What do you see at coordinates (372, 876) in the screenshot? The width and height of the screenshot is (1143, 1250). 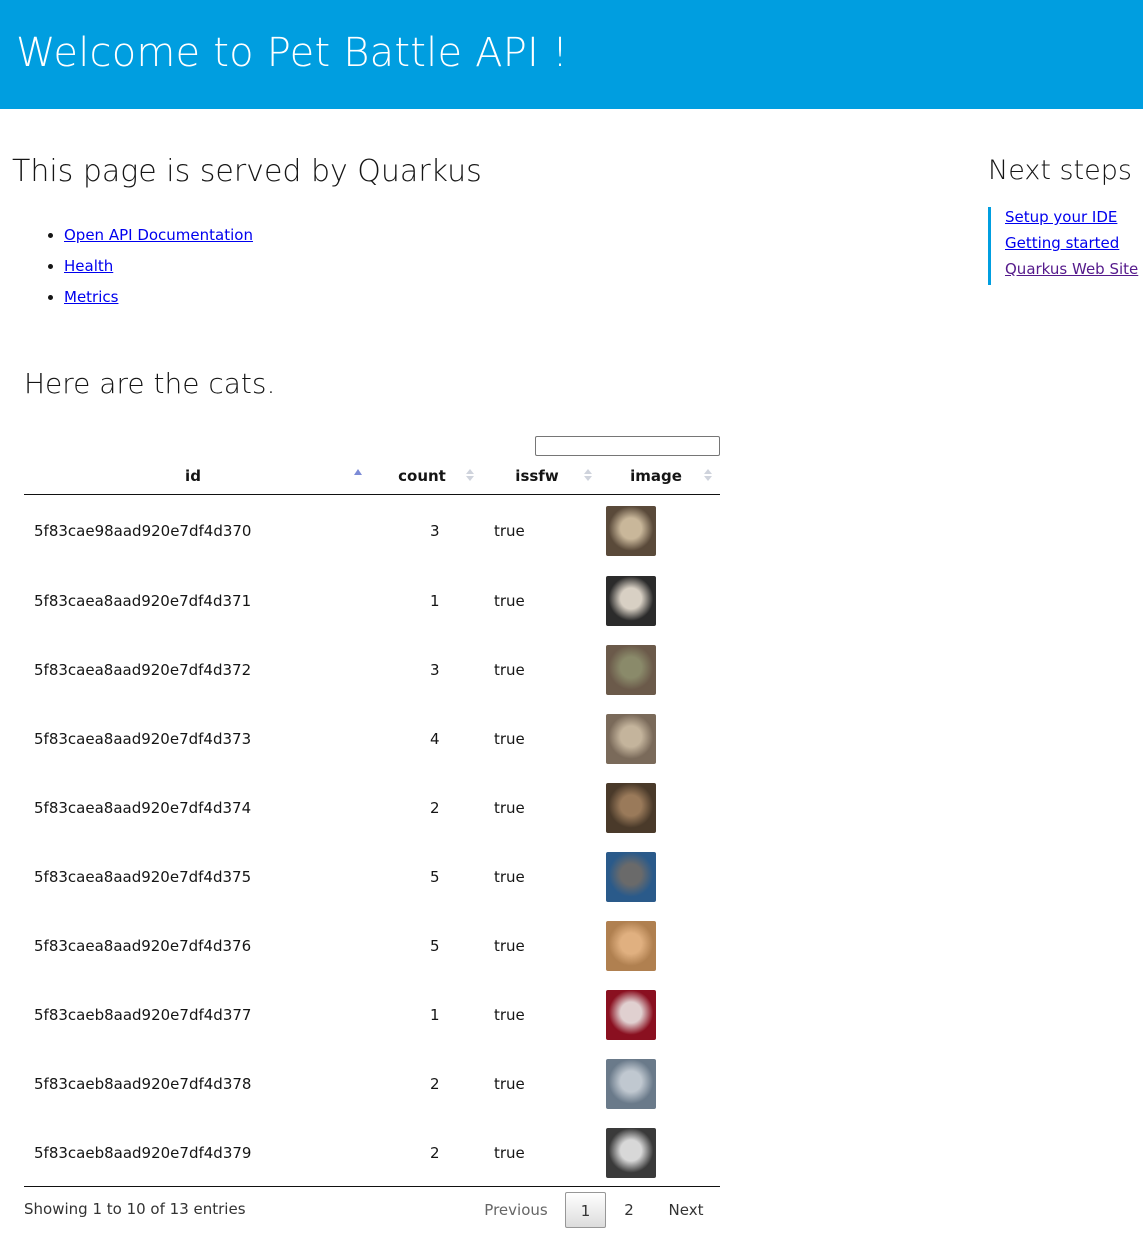 I see `table-row: 5f83caea8aad920e7df4d375 5 true` at bounding box center [372, 876].